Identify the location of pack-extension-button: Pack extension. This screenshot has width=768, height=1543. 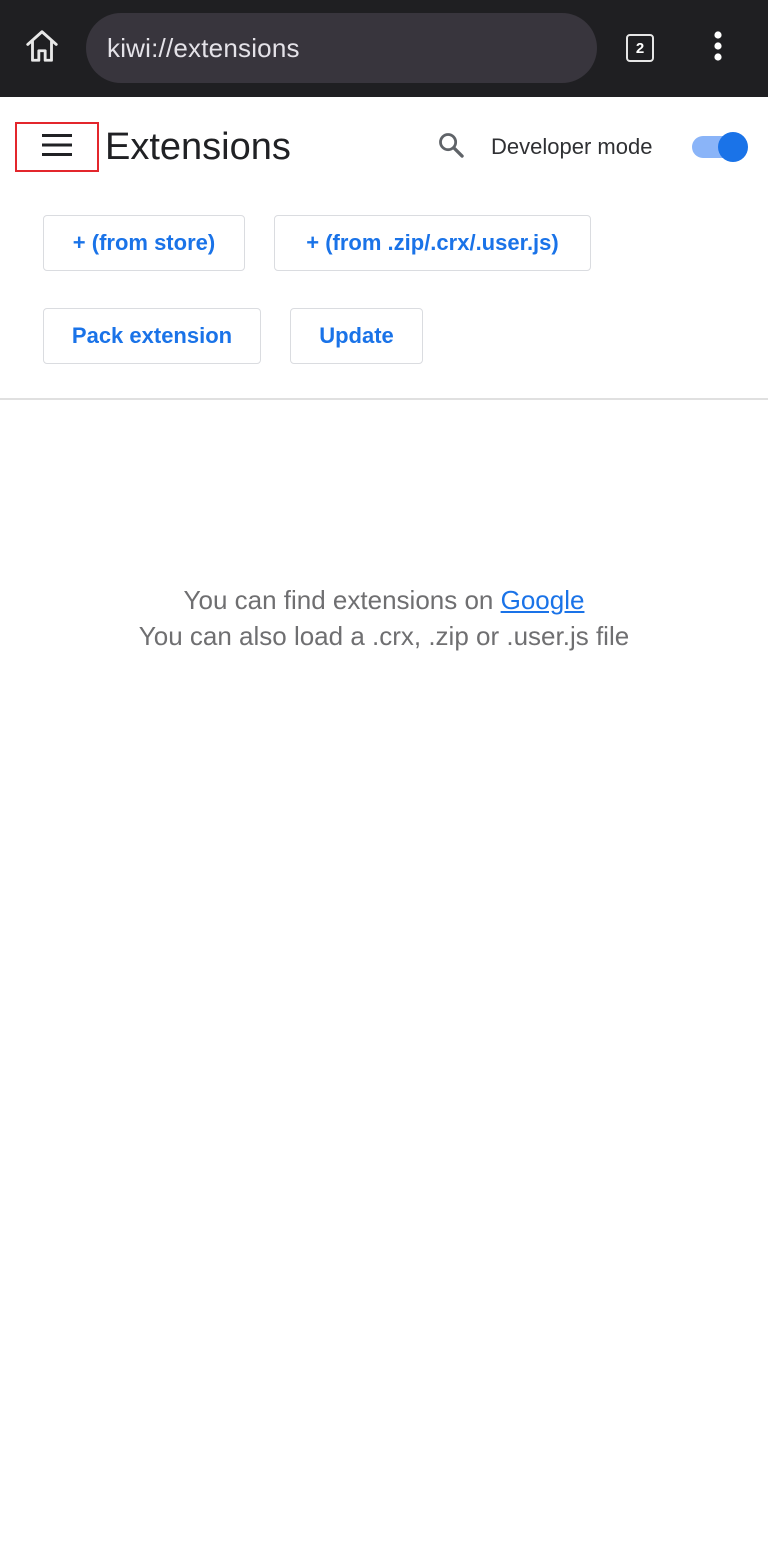
(152, 336).